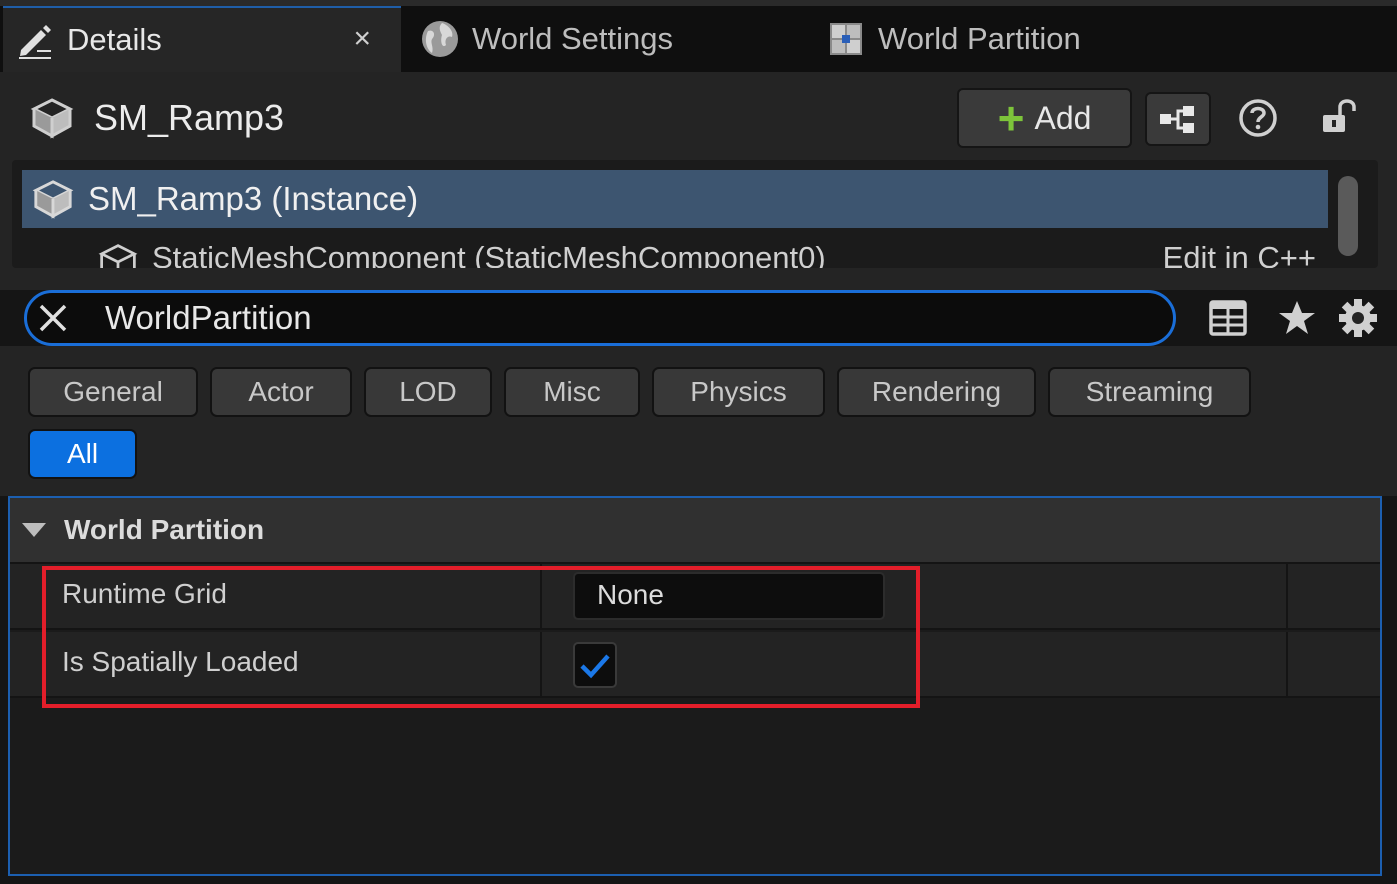 The width and height of the screenshot is (1397, 884). I want to click on actor-name: SM_Ramp3, so click(189, 117).